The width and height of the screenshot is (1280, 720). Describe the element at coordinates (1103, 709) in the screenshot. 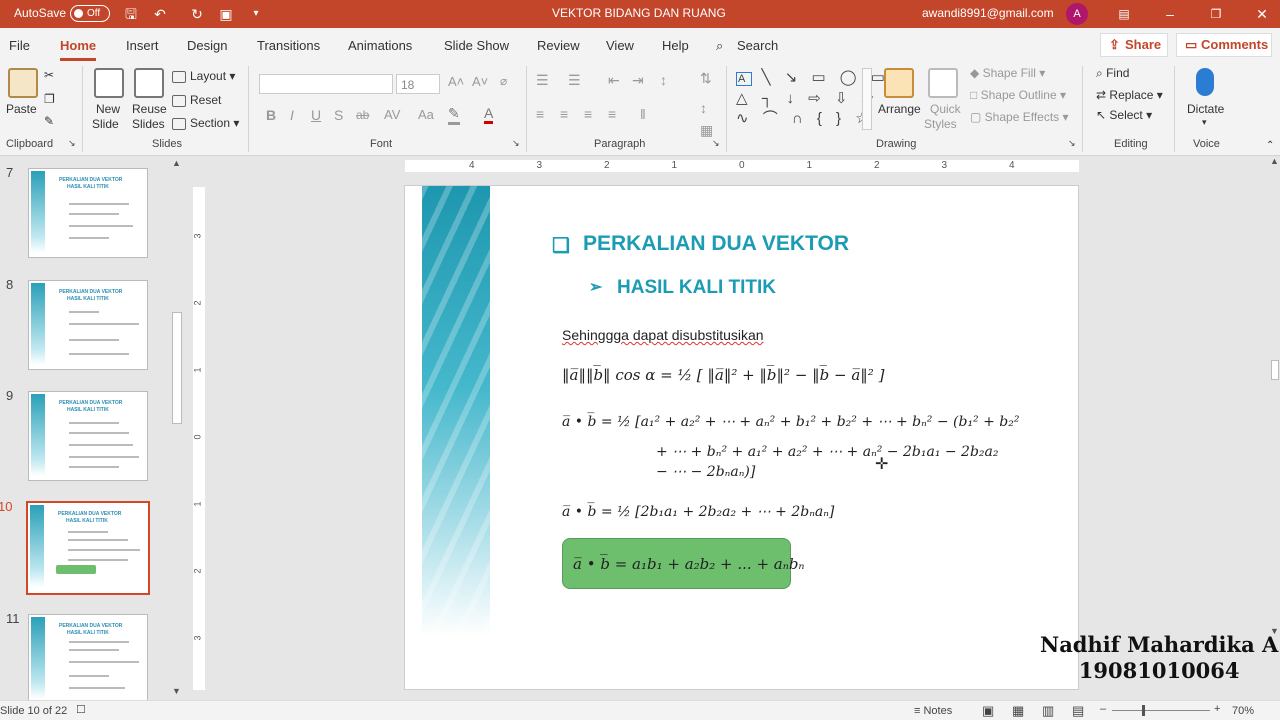

I see `zoom-out-icon: –` at that location.